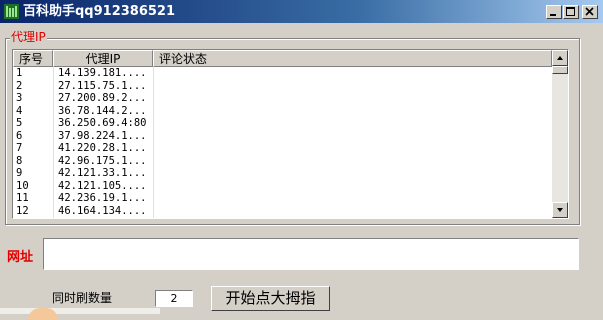 Image resolution: width=603 pixels, height=320 pixels. Describe the element at coordinates (11, 11) in the screenshot. I see `app-logo-icon` at that location.